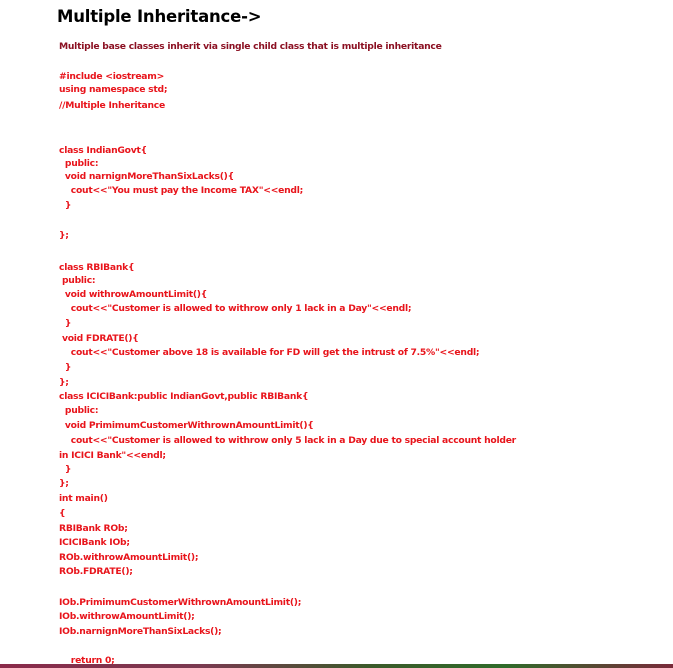 The height and width of the screenshot is (668, 673). What do you see at coordinates (99, 338) in the screenshot?
I see `code-line: void FDRATE(){` at bounding box center [99, 338].